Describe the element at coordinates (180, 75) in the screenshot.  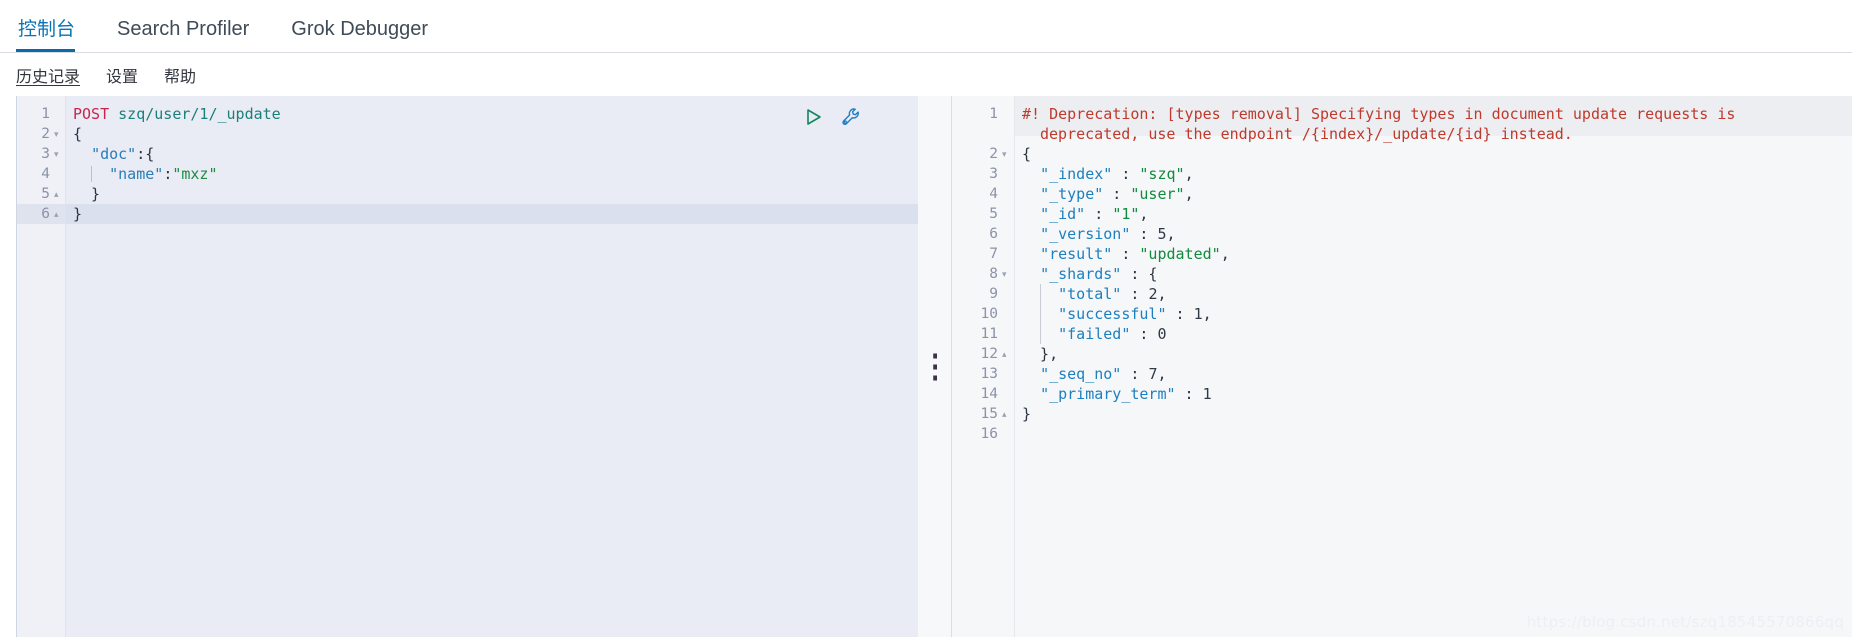
I see `submenu-item-2: 帮助` at that location.